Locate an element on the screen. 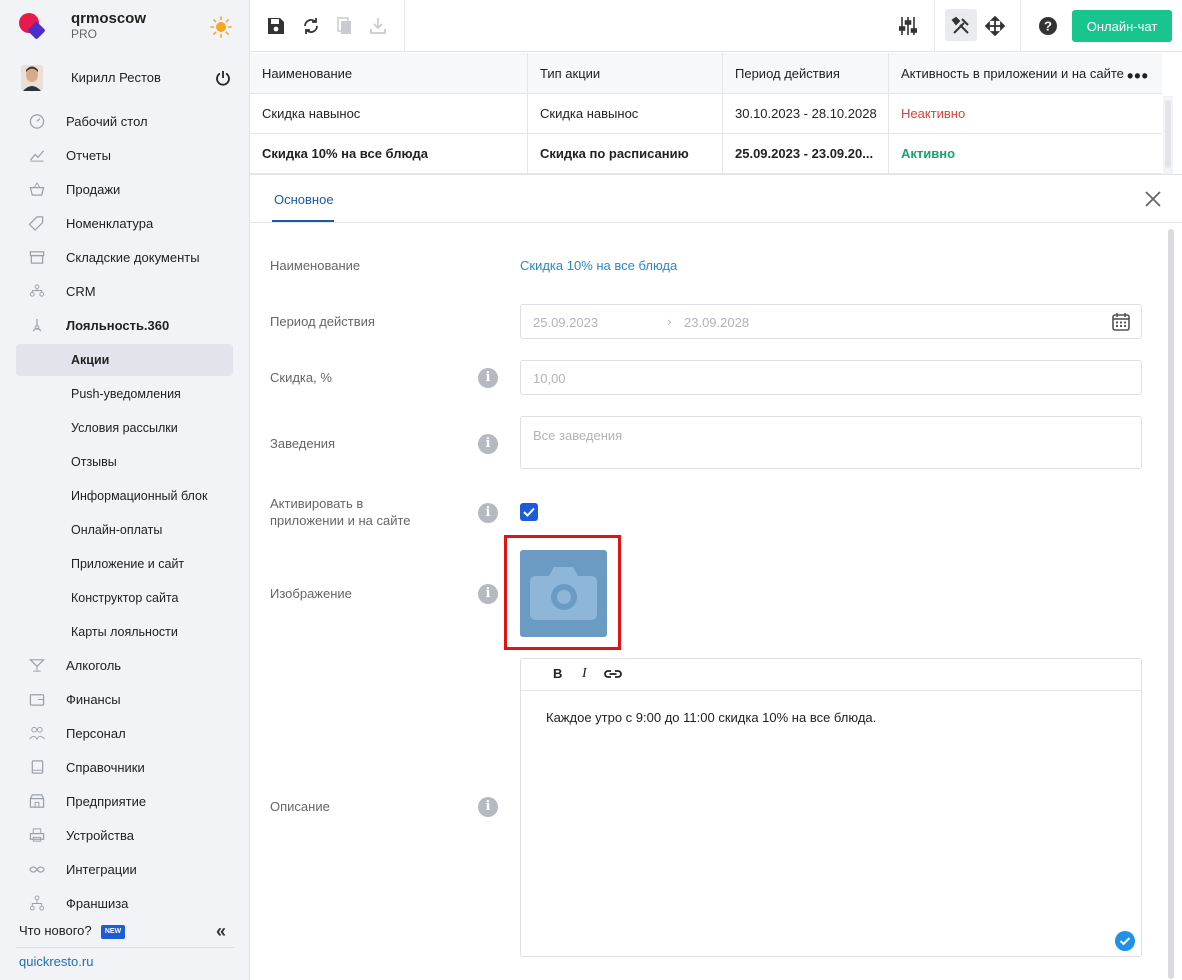 Image resolution: width=1182 pixels, height=980 pixels. cell-type: Скидка по расписанию is located at coordinates (625, 153).